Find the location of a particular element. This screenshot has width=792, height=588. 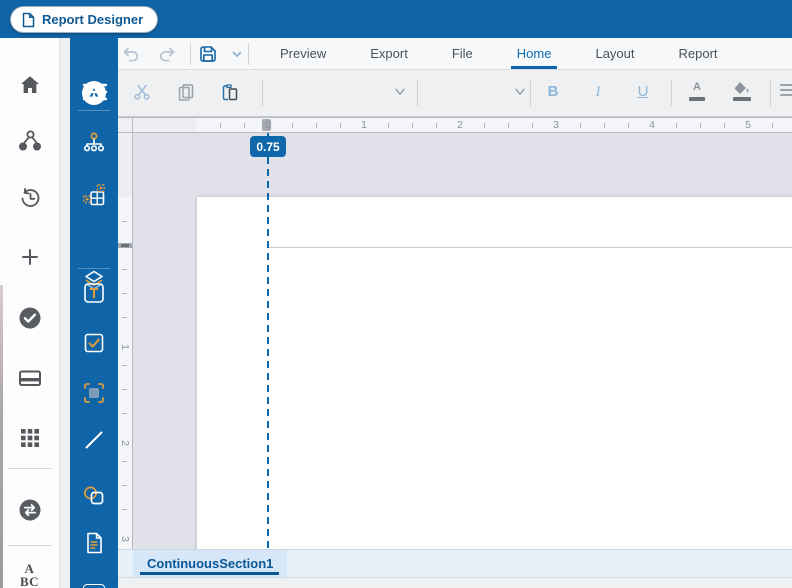

ruler-label: 4 is located at coordinates (652, 125).